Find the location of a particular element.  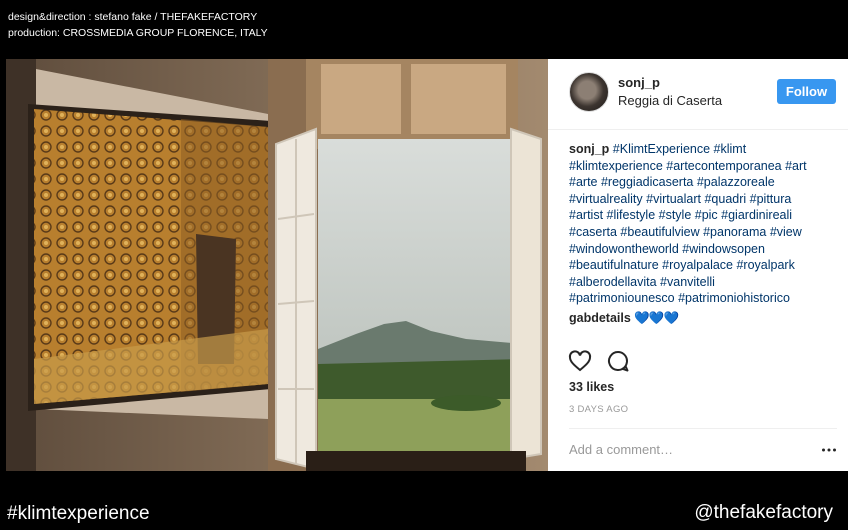

footer-hashtag: #klimtexperience is located at coordinates (78, 513).